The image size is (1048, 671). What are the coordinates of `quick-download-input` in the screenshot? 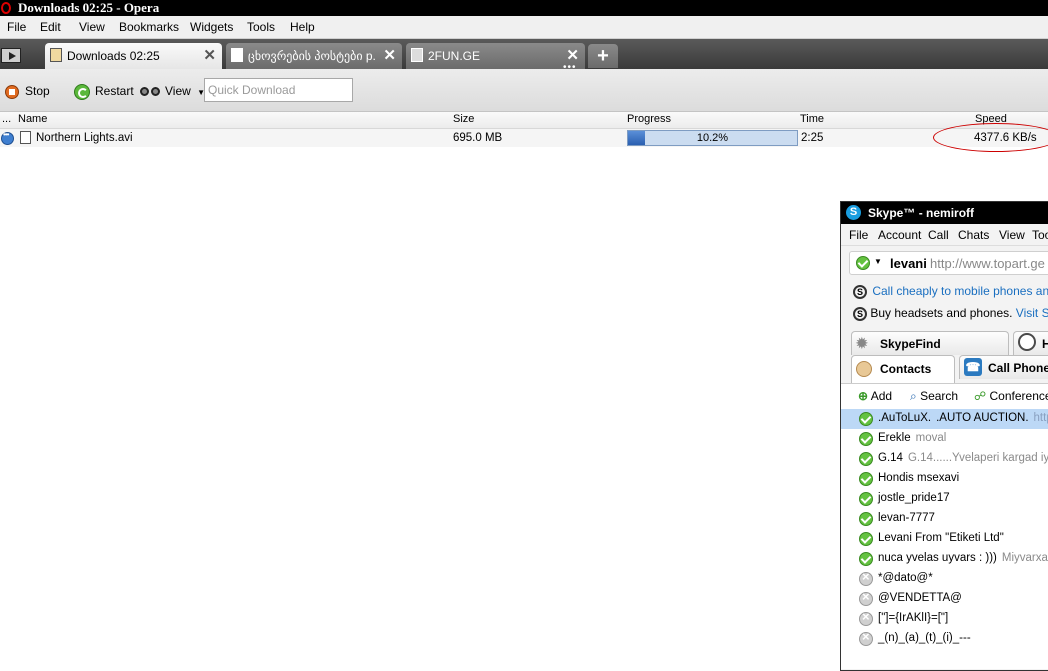 It's located at (278, 90).